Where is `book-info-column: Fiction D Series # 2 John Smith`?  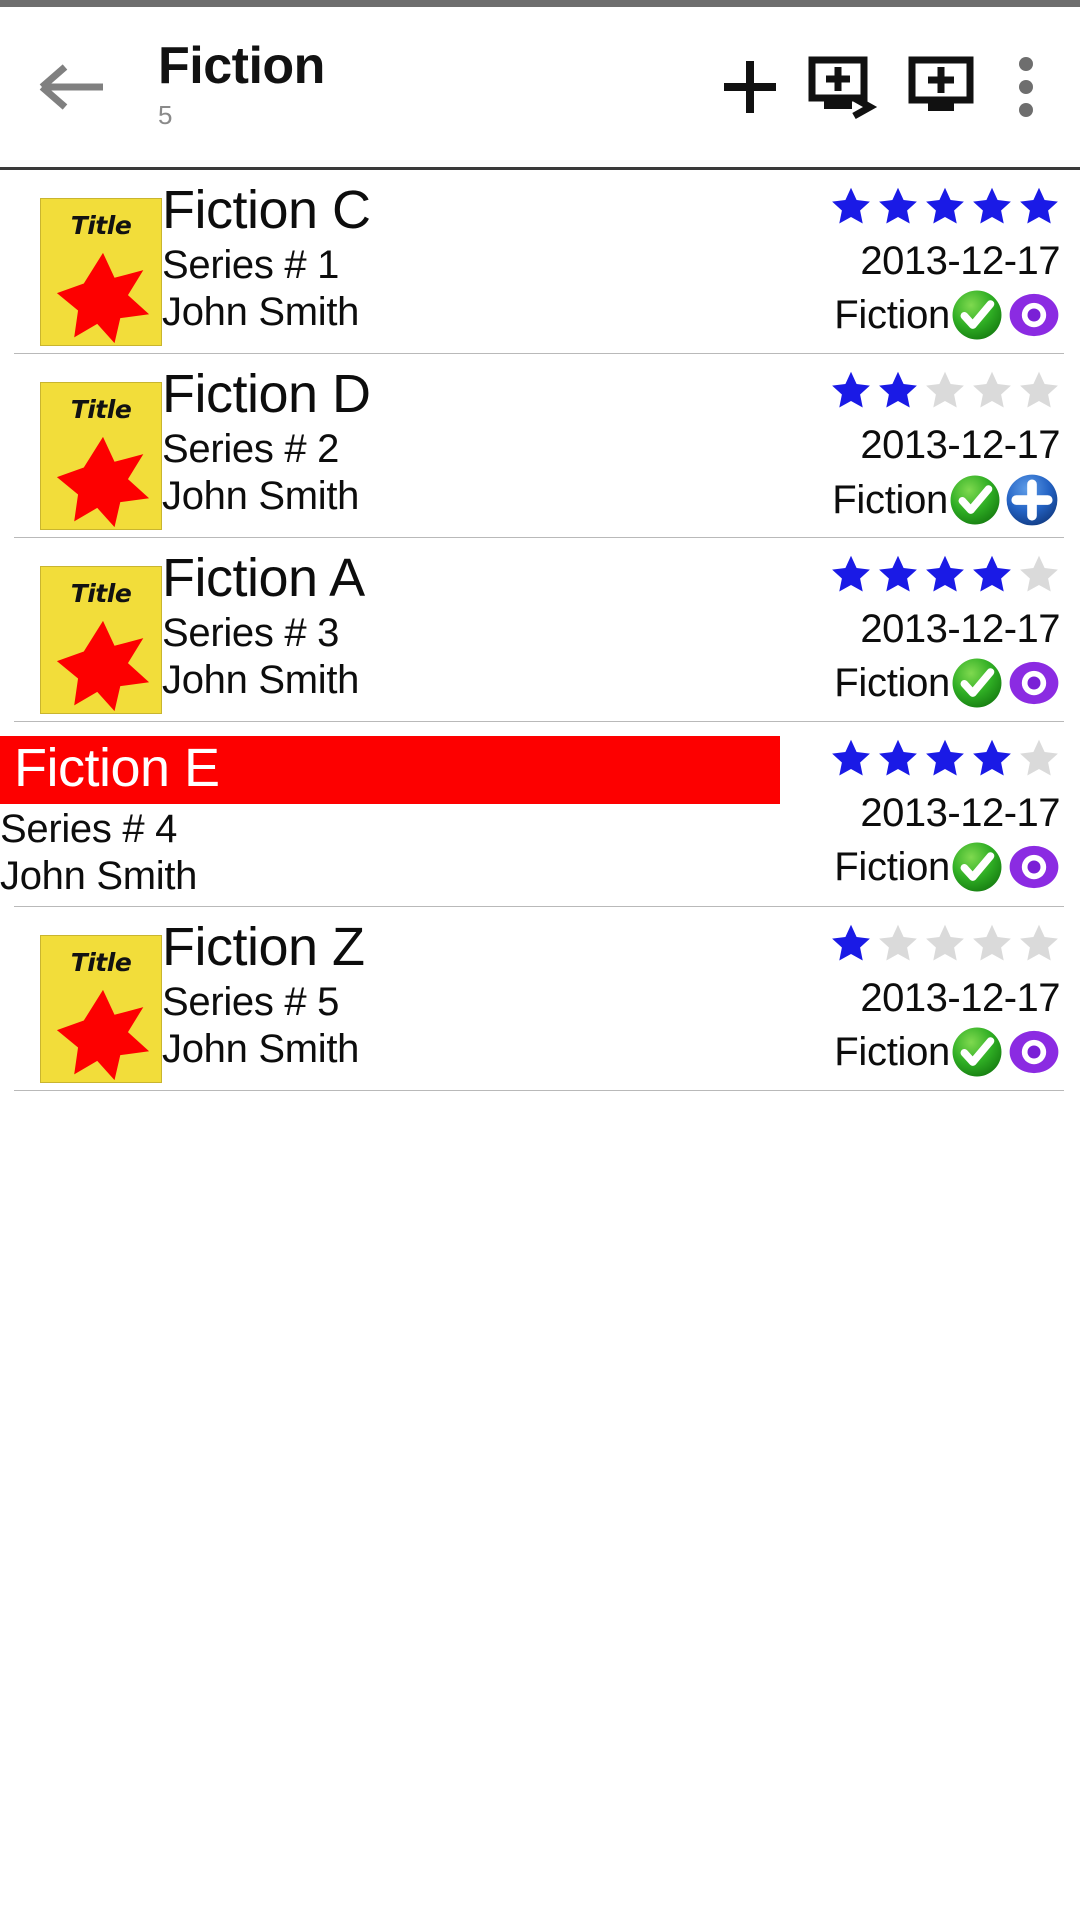
book-info-column: Fiction D Series # 2 John Smith is located at coordinates (461, 437).